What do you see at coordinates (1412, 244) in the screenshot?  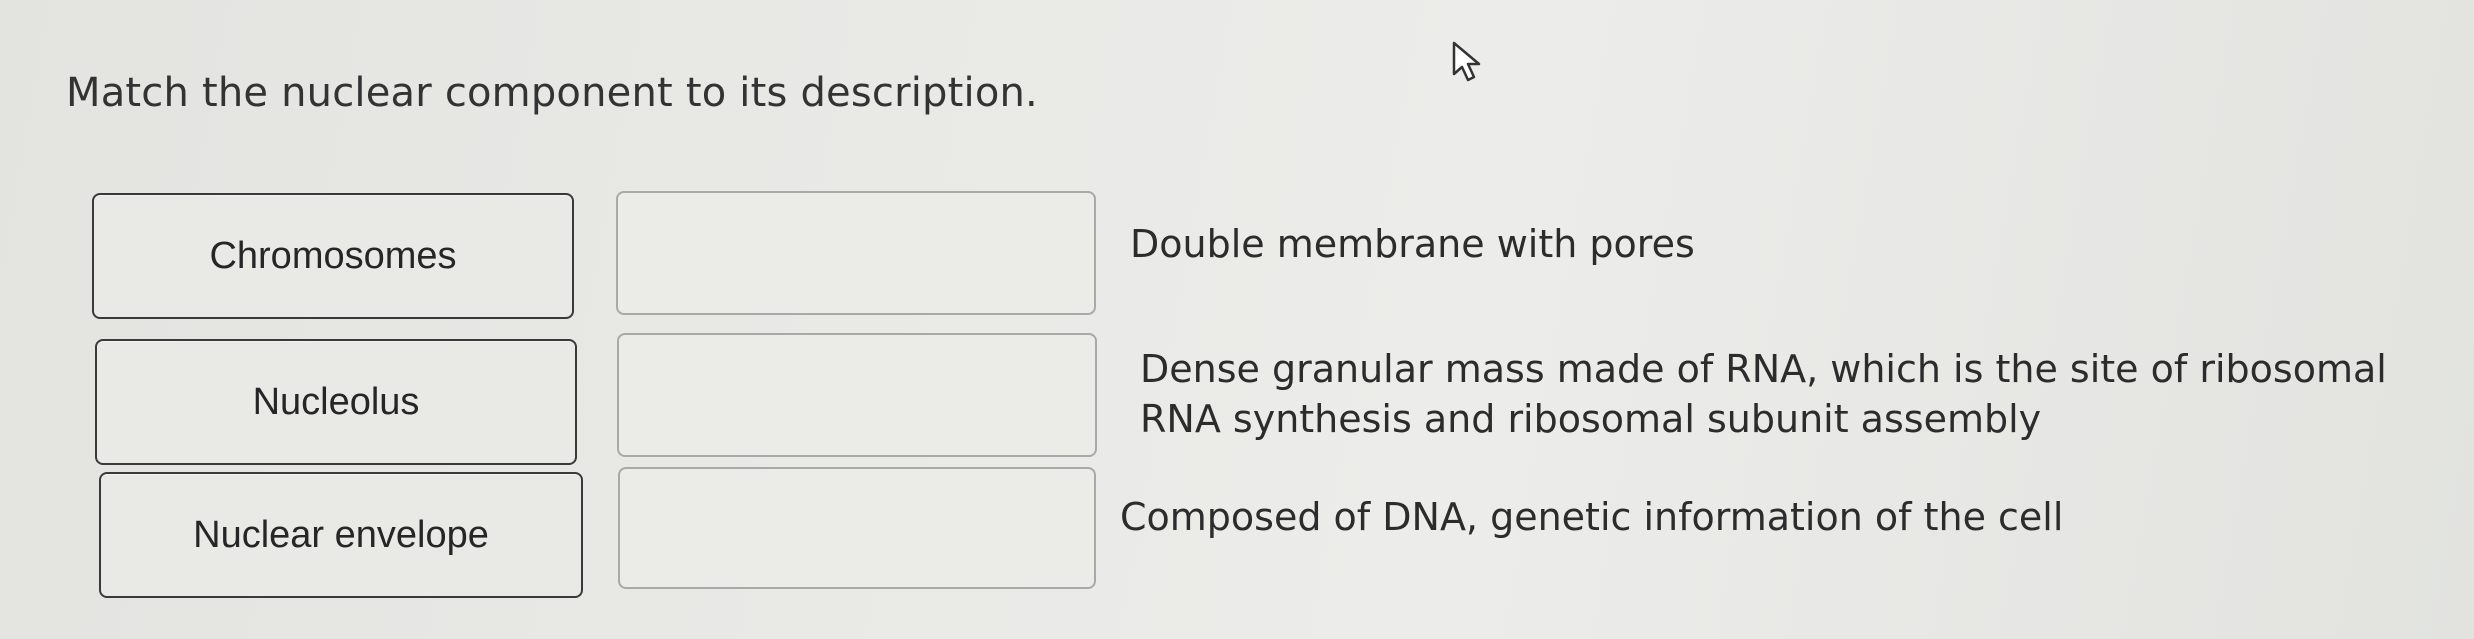 I see `description-text: Double membrane with pores` at bounding box center [1412, 244].